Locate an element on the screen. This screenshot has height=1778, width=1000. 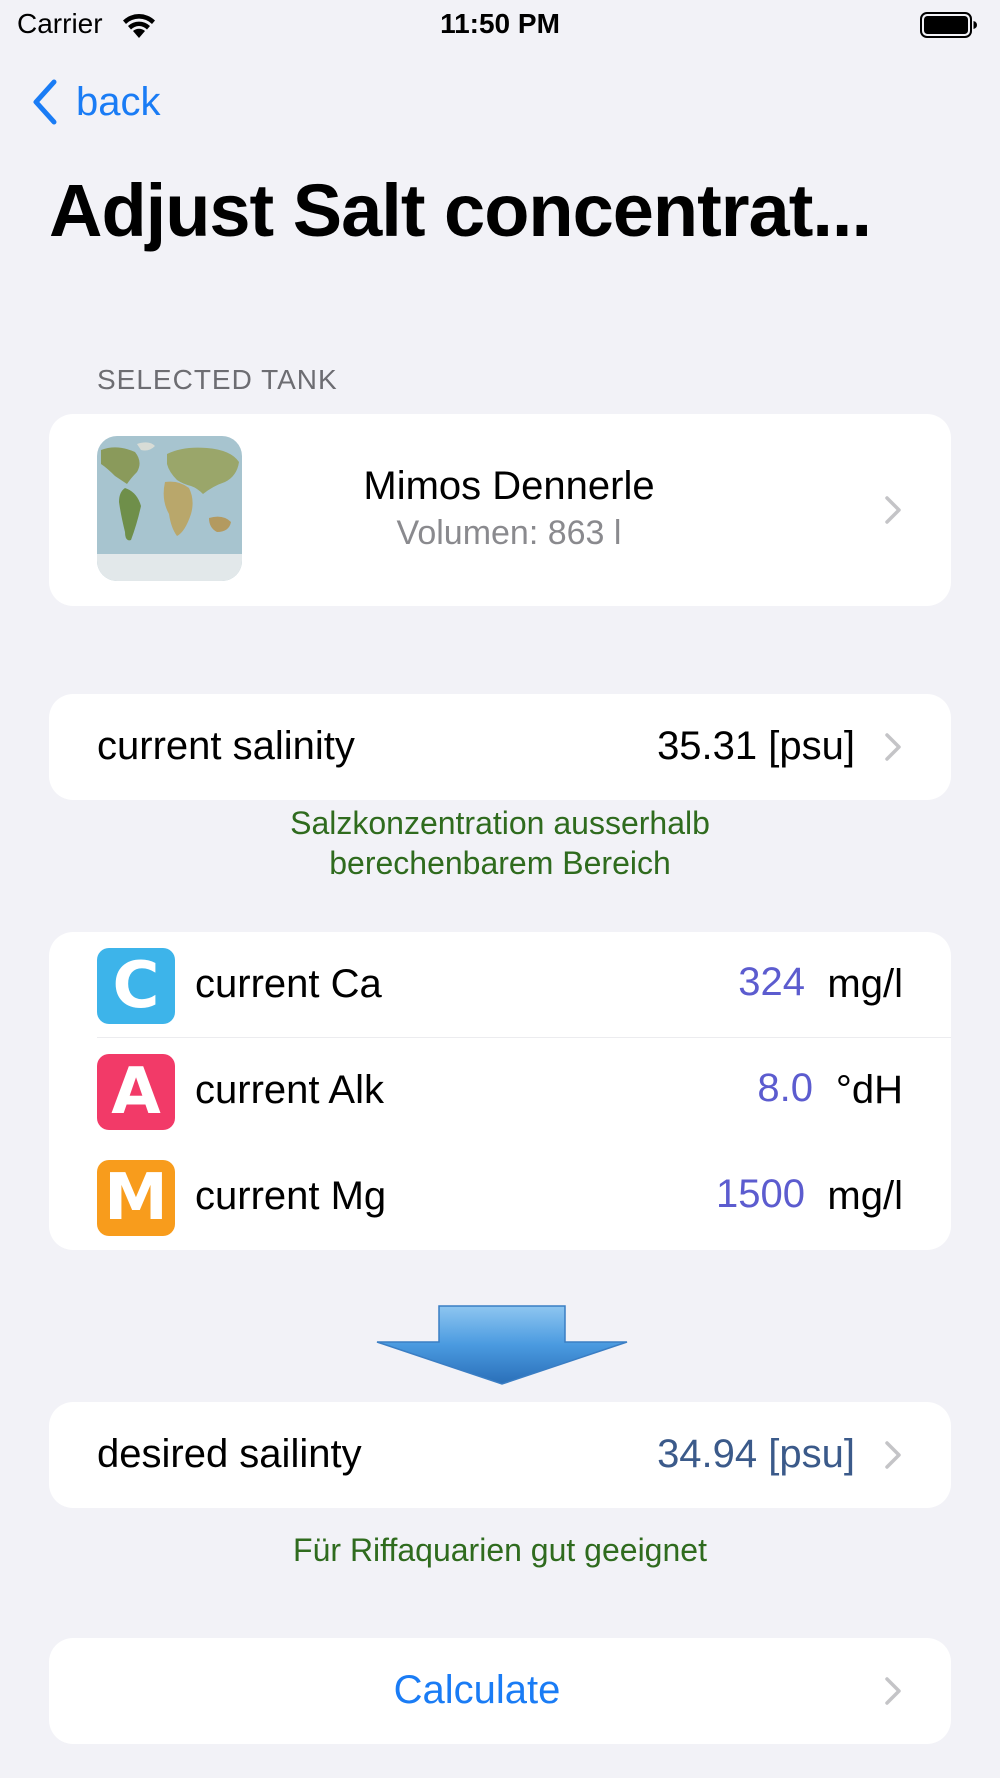
salinity-warning-line2: berechenbarem Bereich is located at coordinates (500, 863).